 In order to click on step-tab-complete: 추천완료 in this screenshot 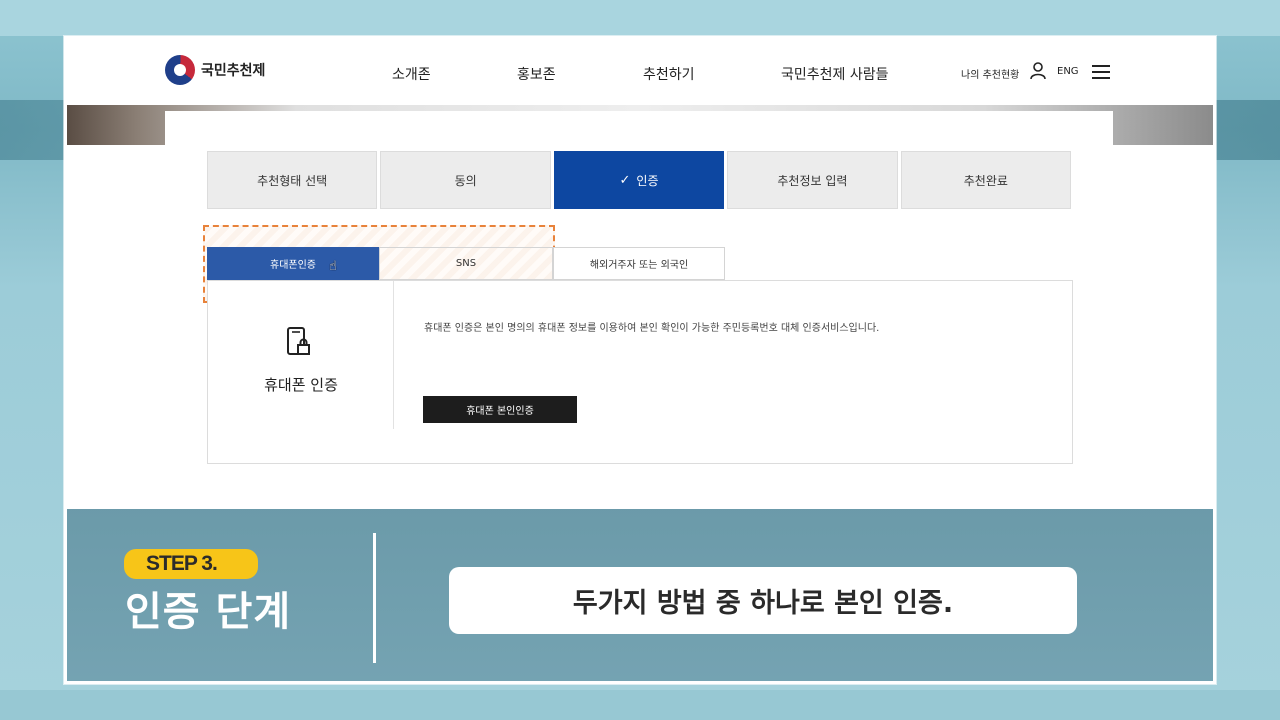, I will do `click(986, 180)`.